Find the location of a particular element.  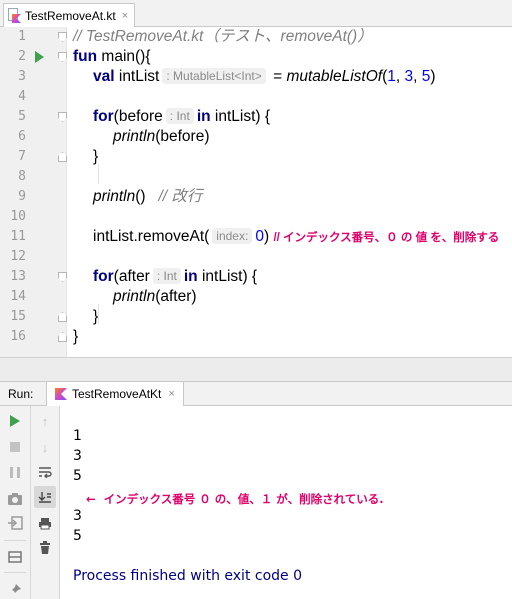

code-text: ) is located at coordinates (266, 236).